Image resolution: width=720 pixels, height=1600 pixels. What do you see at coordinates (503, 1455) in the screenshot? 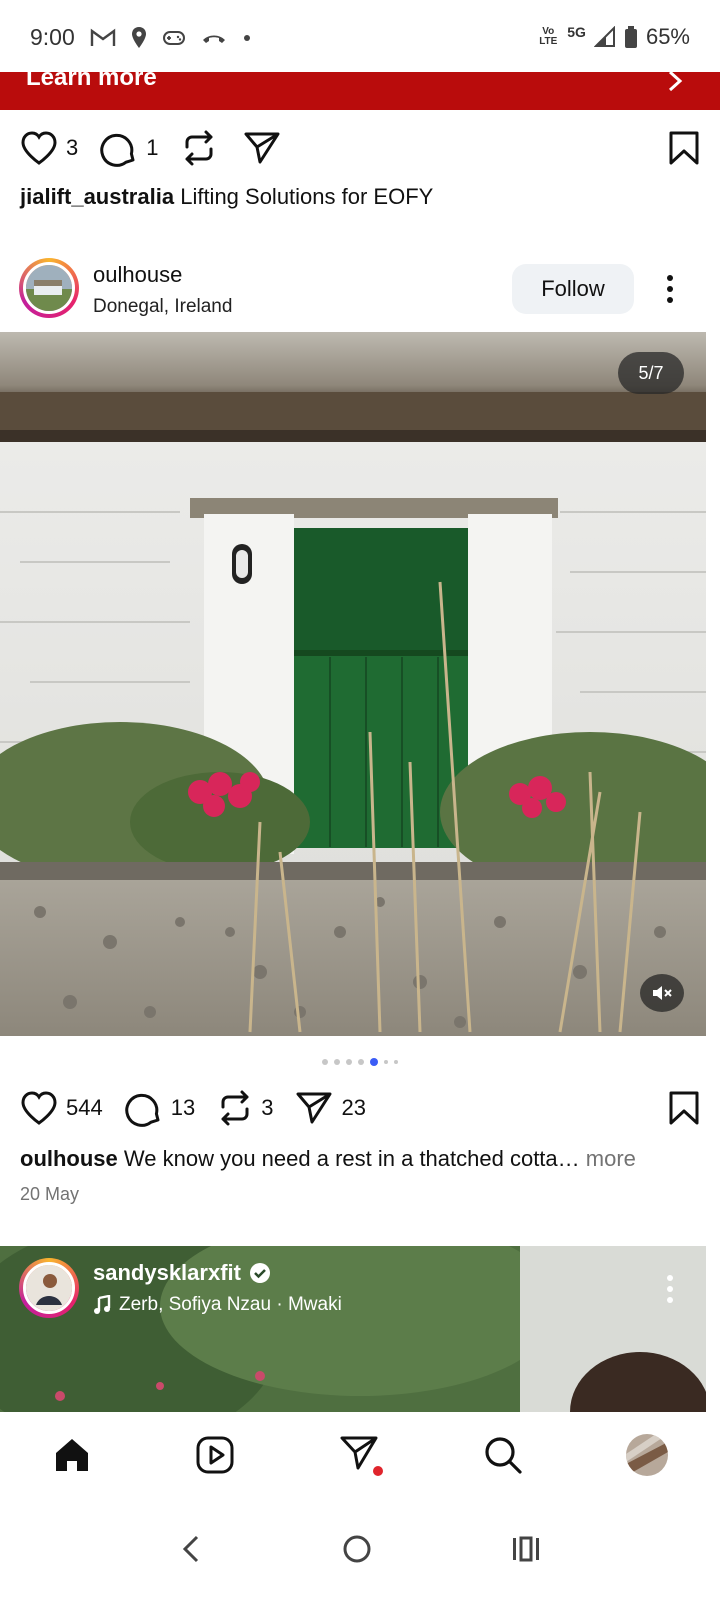
I see `search-icon` at bounding box center [503, 1455].